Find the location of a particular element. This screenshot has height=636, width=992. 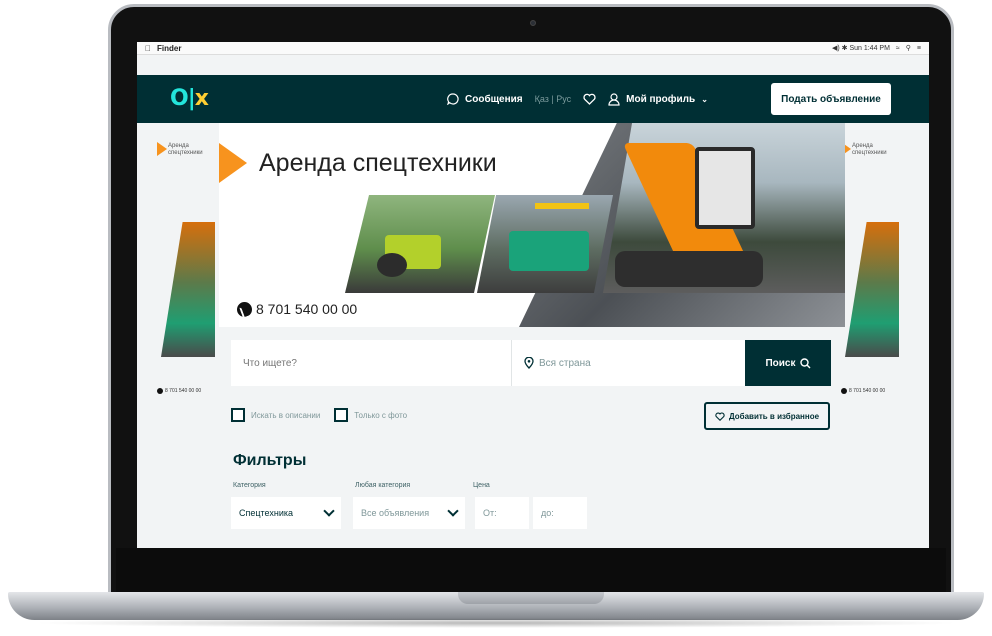

laptop-notch is located at coordinates (531, 598).